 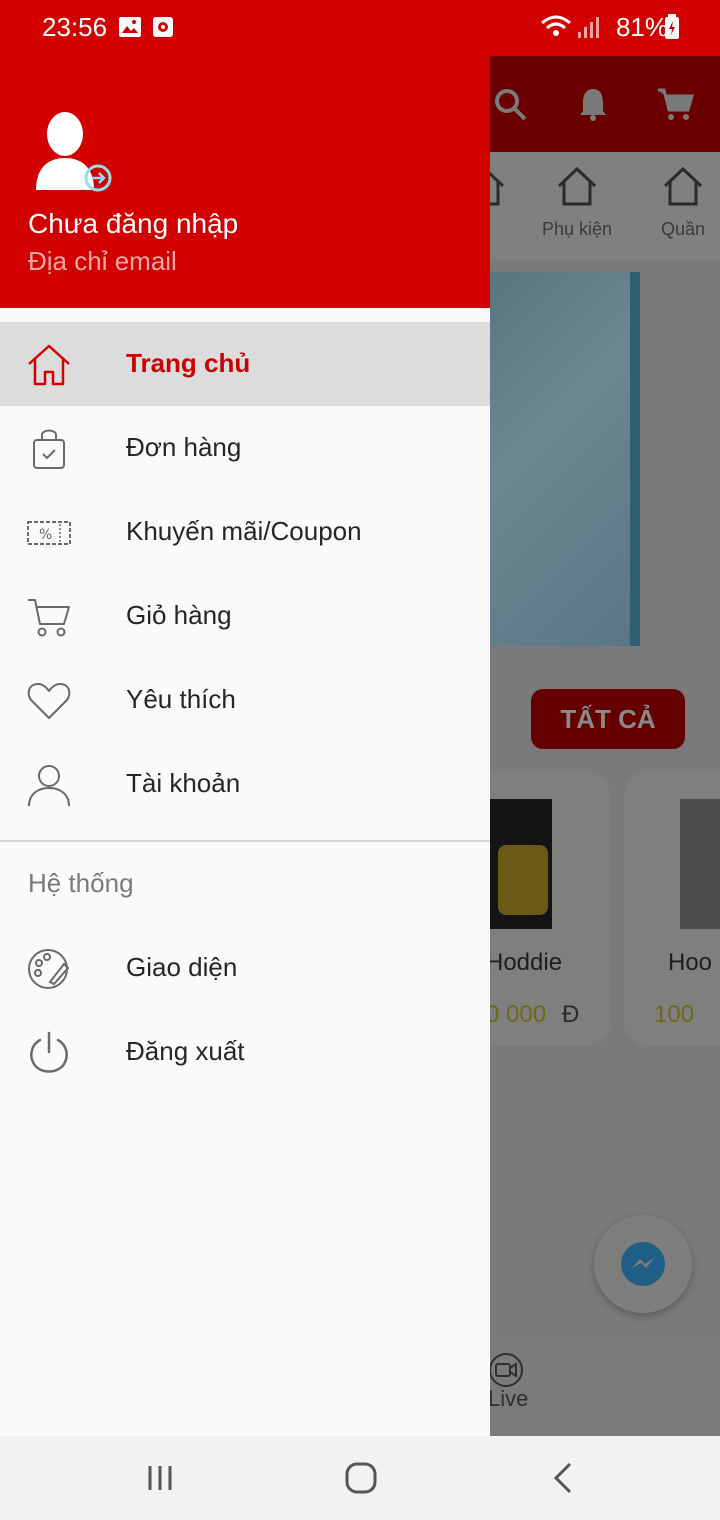 I want to click on background-category-row: n Phụ kiện Quần, so click(x=605, y=206).